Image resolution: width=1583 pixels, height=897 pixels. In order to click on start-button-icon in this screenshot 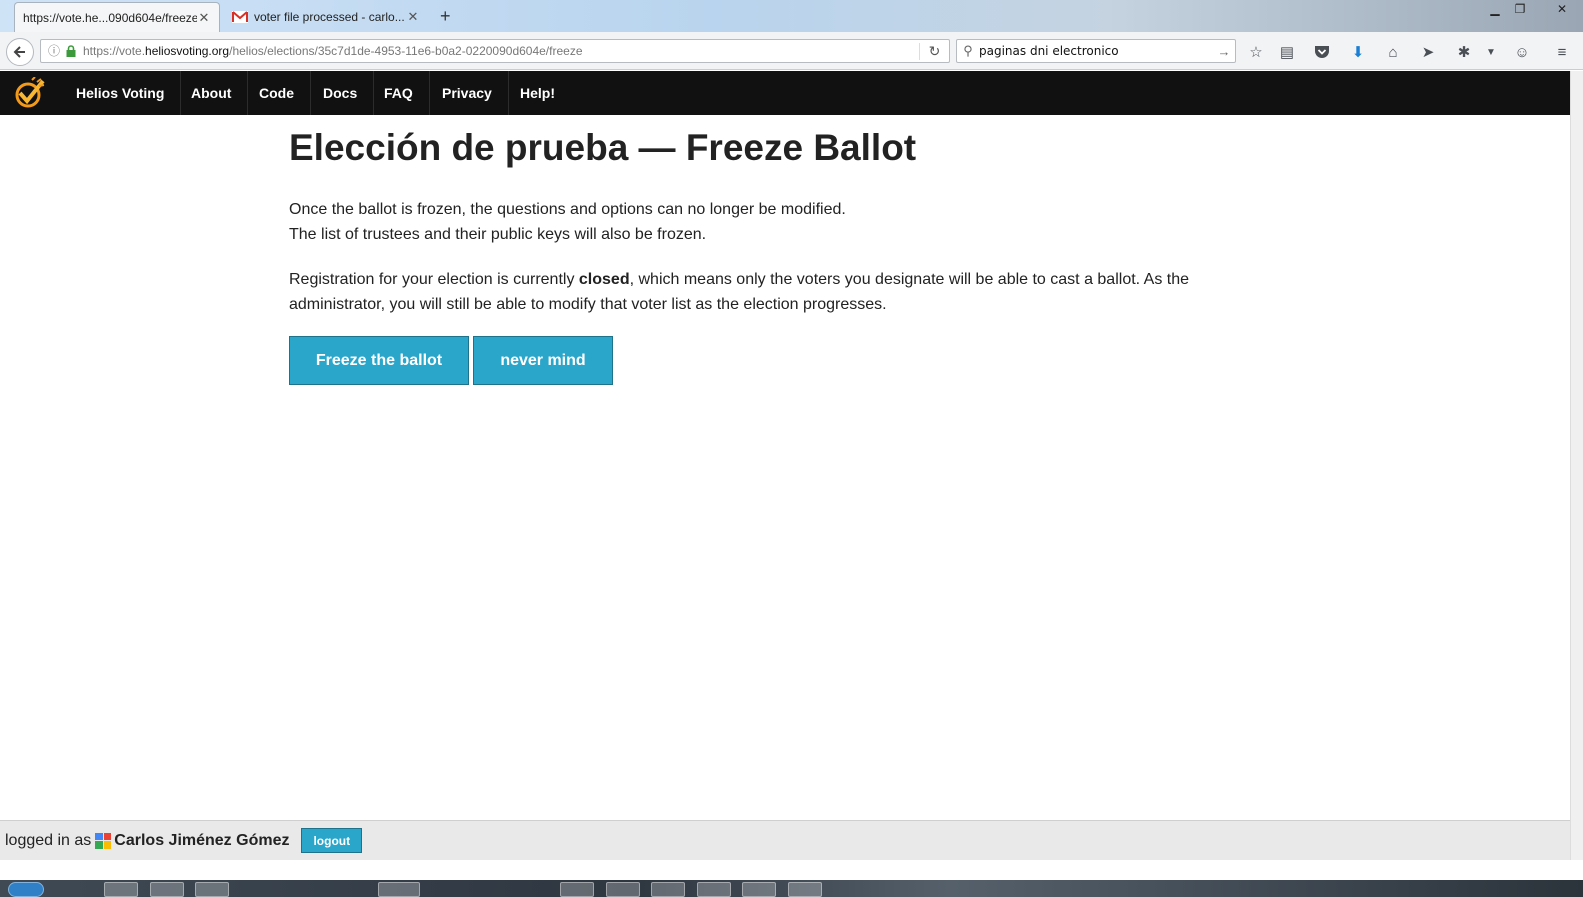, I will do `click(26, 889)`.